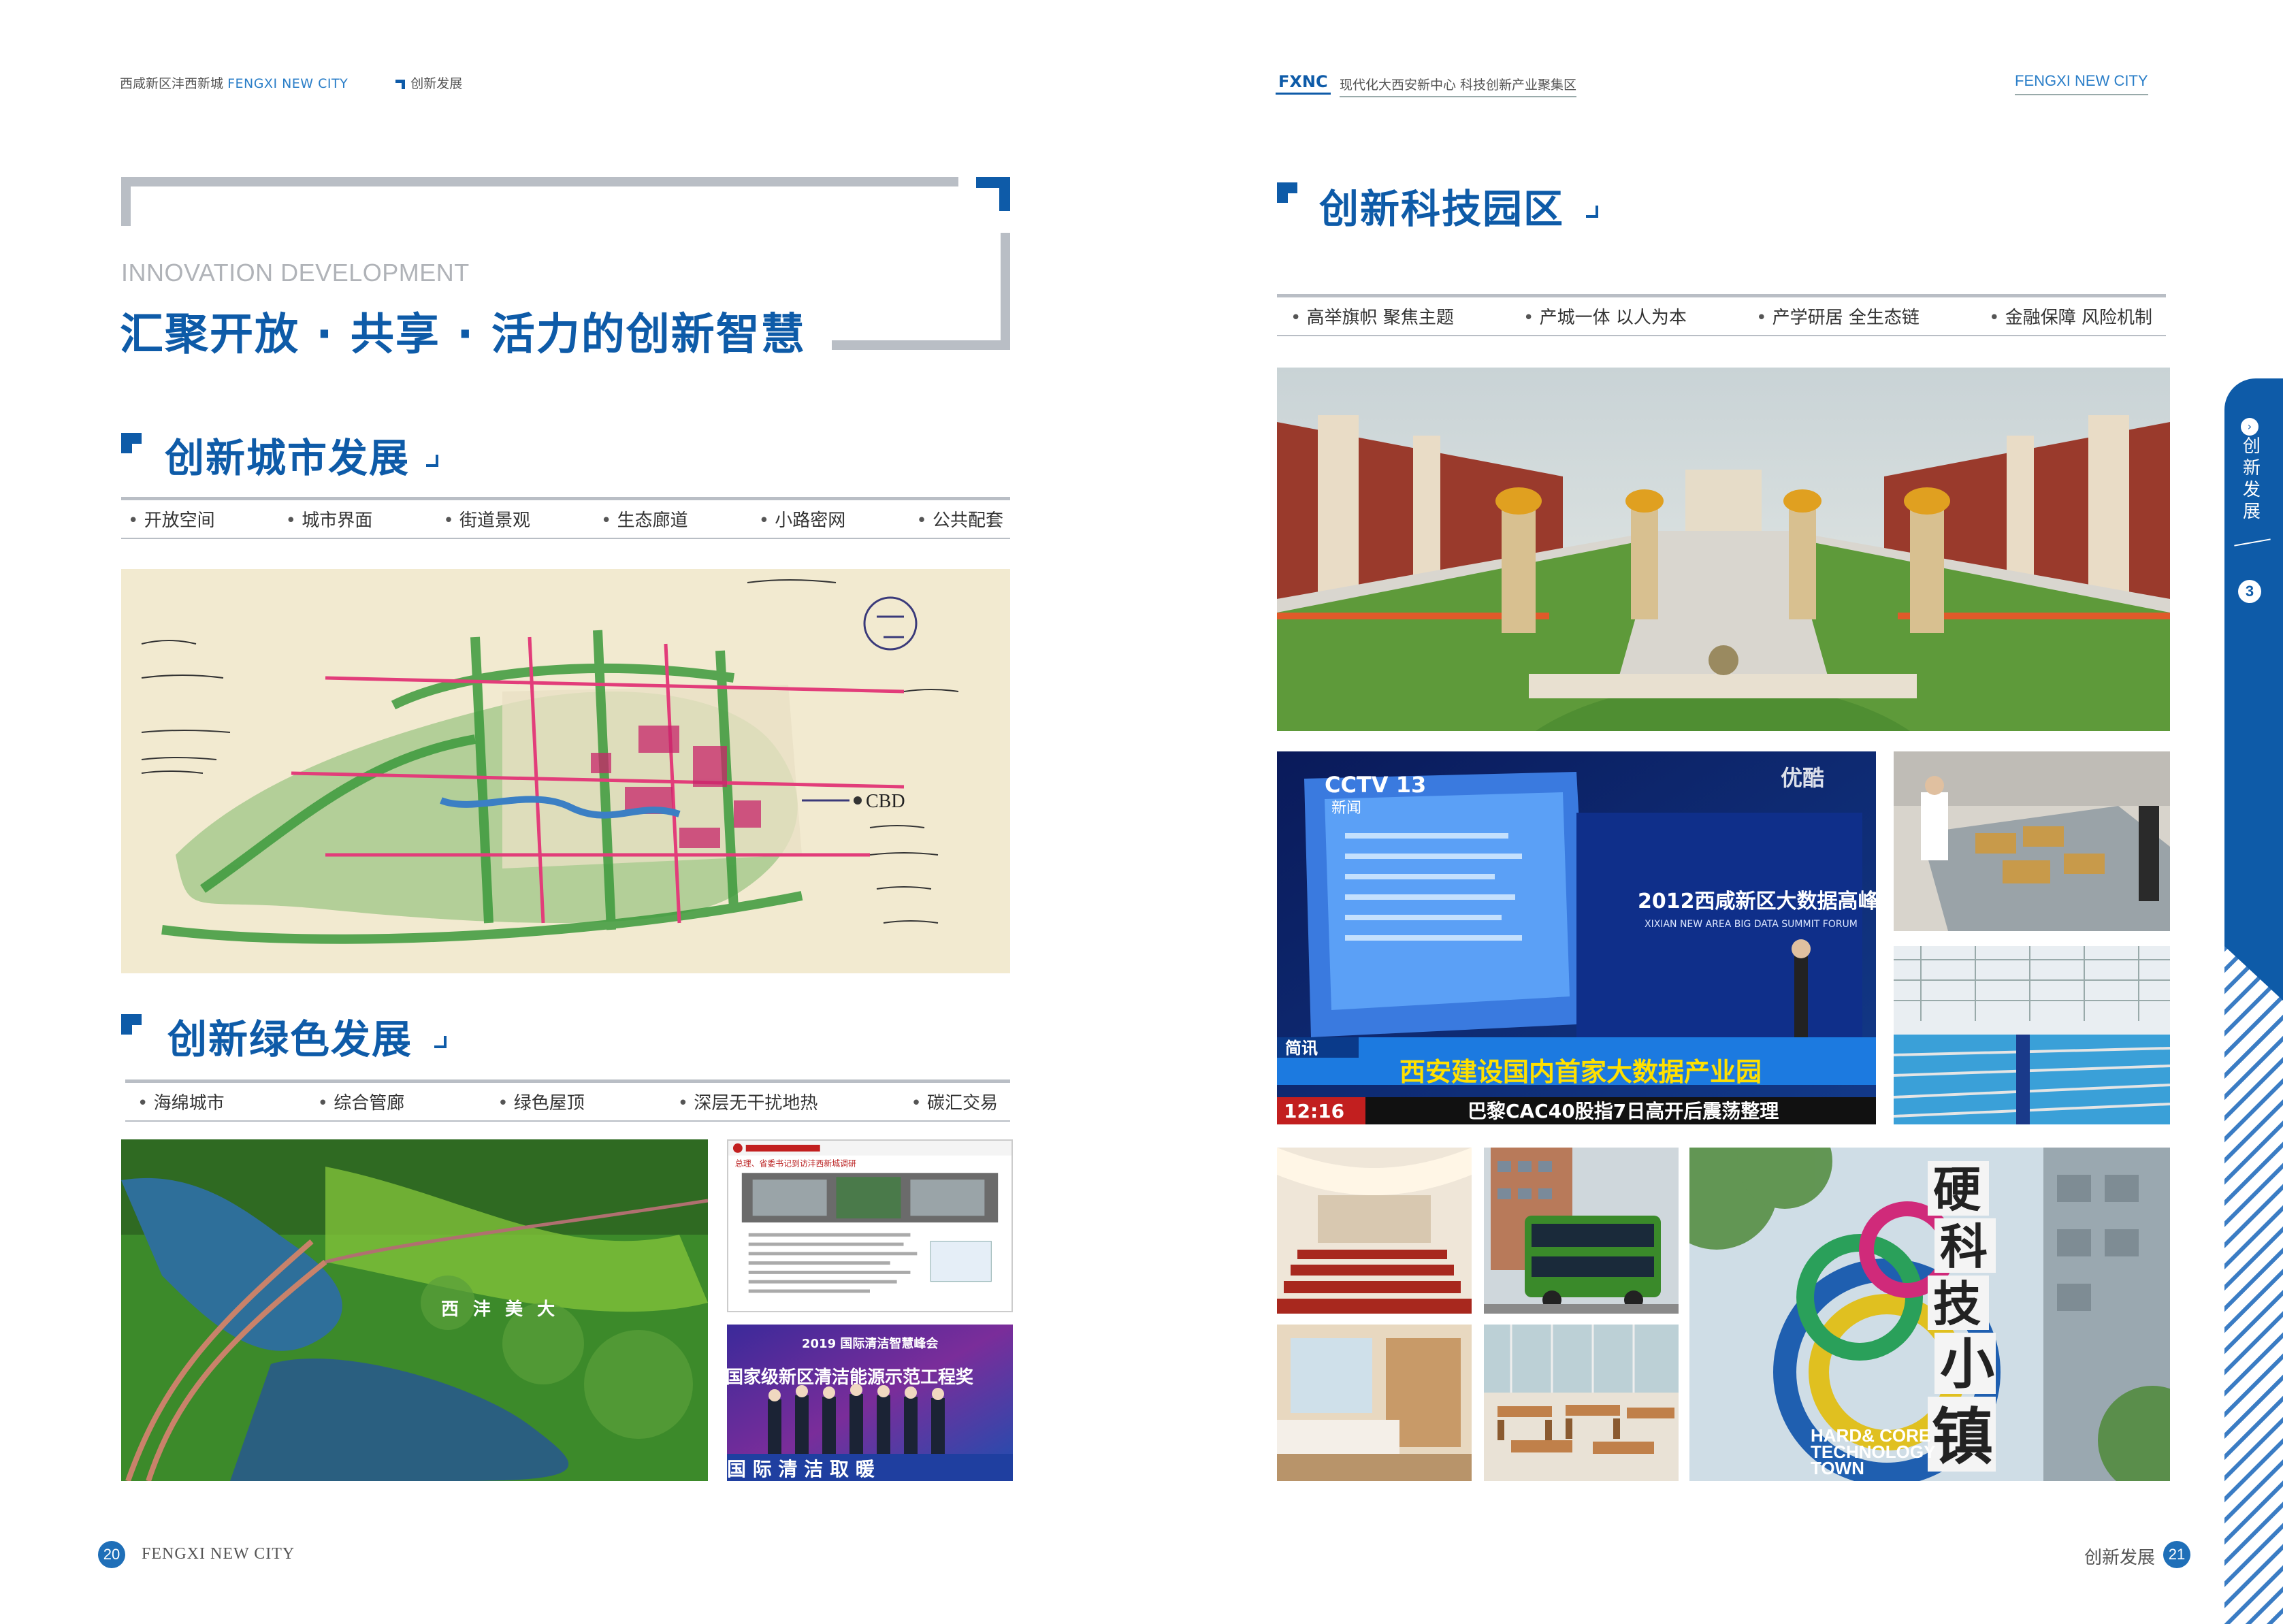 This screenshot has width=2283, height=1624. What do you see at coordinates (290, 1039) in the screenshot?
I see `section-title-green: 创新绿色发展` at bounding box center [290, 1039].